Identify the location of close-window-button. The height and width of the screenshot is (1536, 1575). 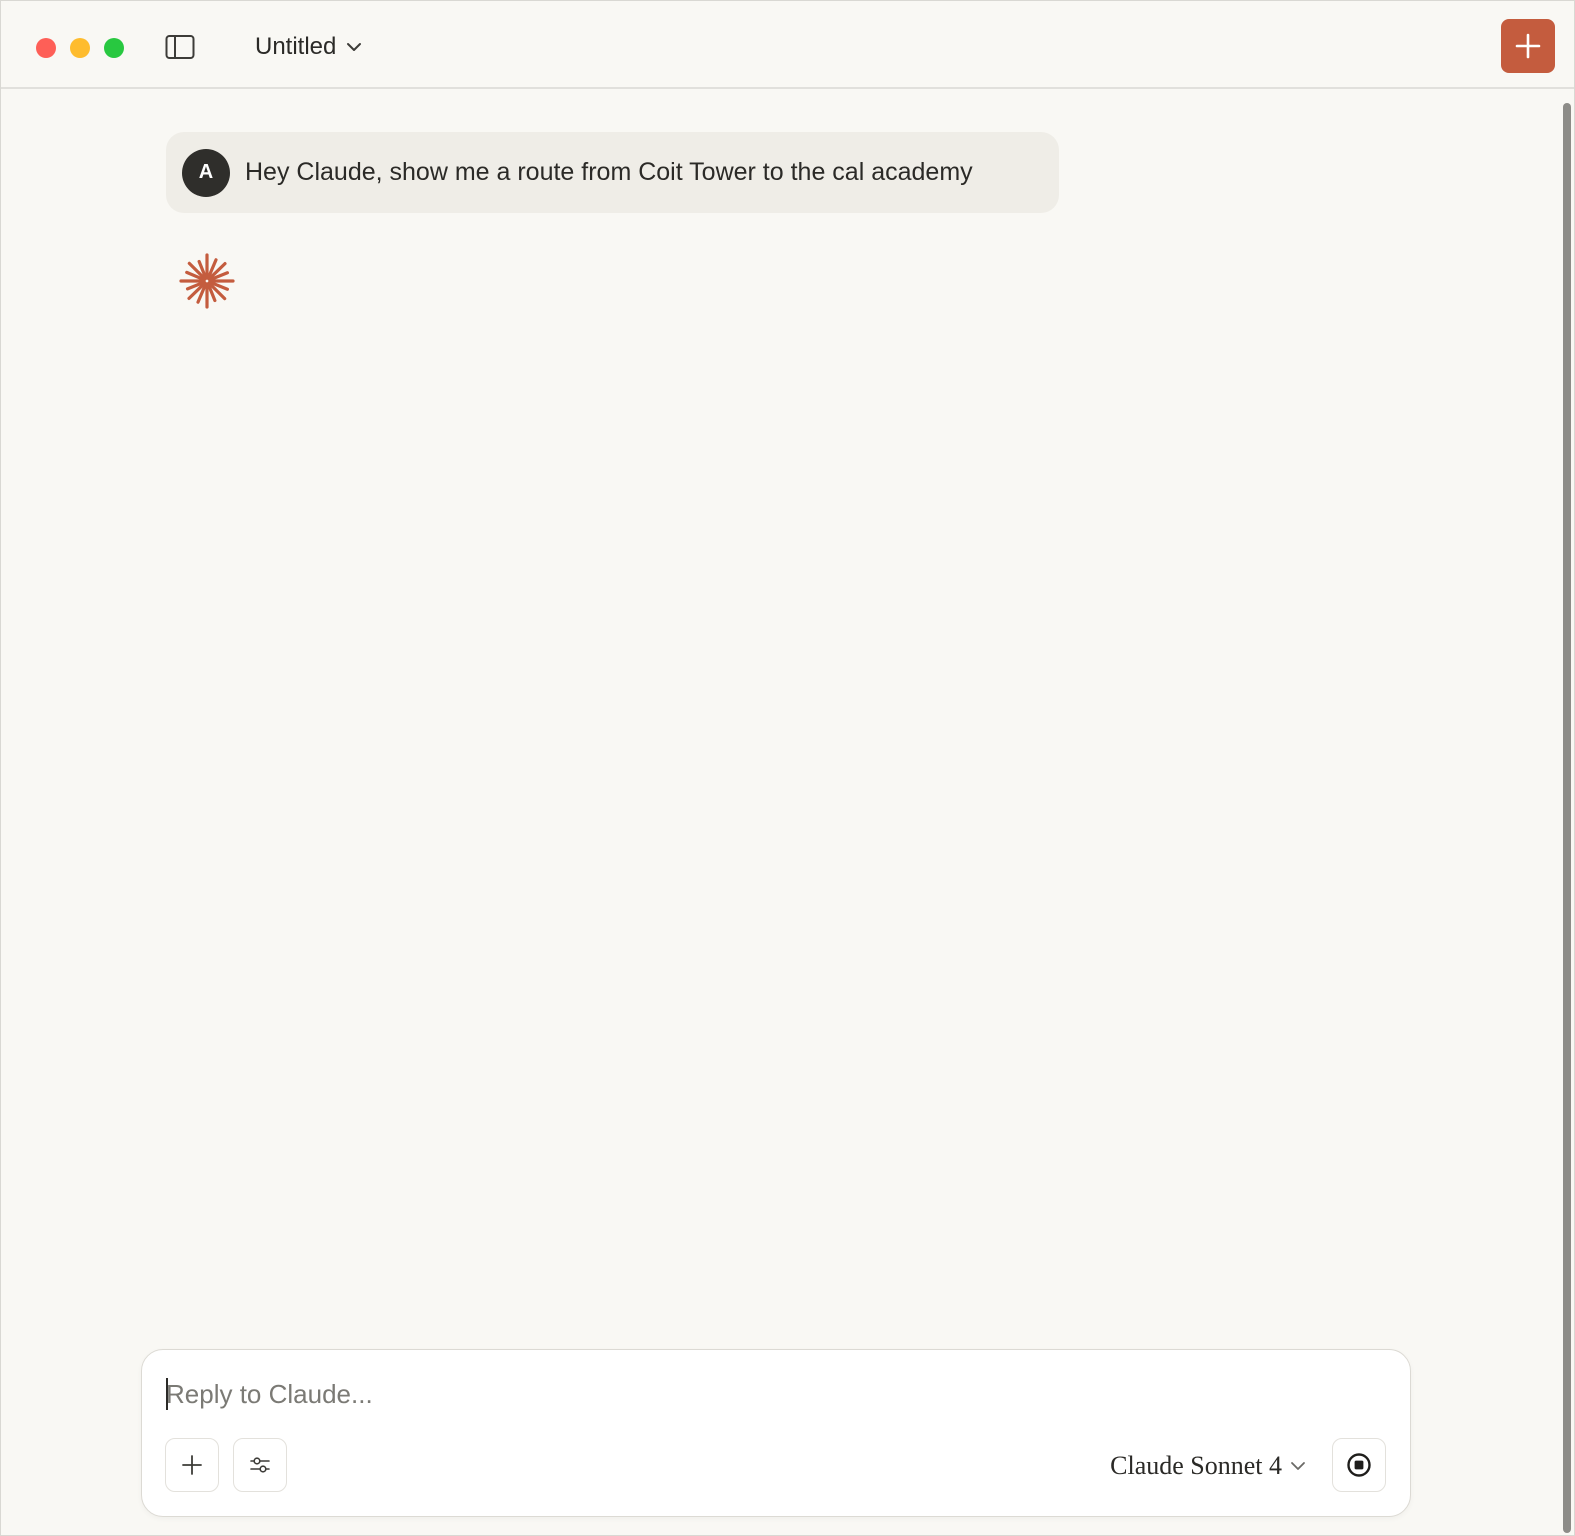
(46, 48).